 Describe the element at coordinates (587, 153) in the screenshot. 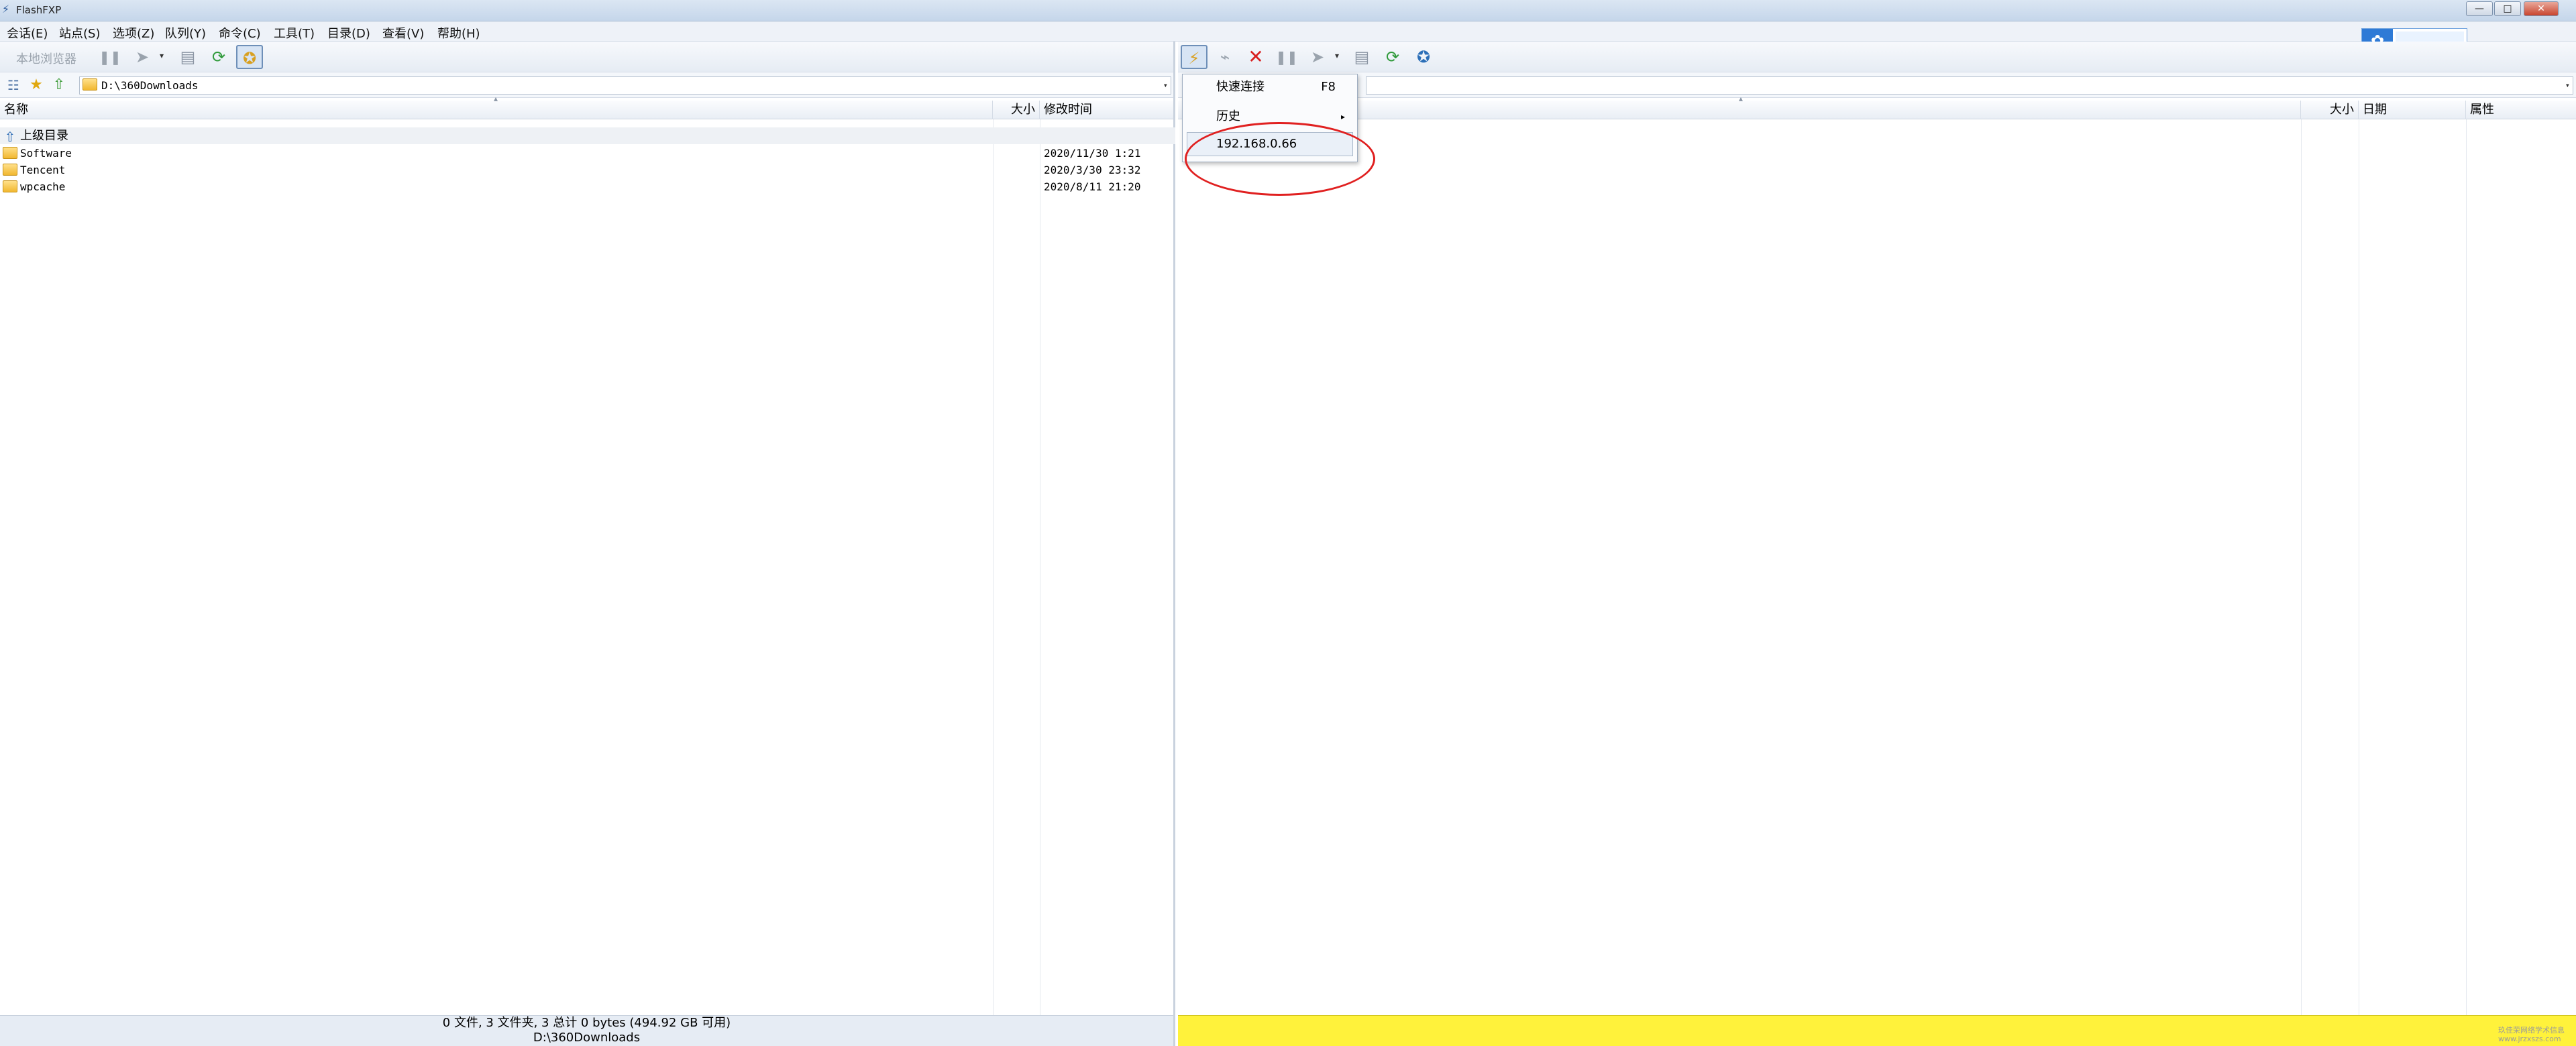

I see `table-row: Software 2020/11/30 1:21` at that location.